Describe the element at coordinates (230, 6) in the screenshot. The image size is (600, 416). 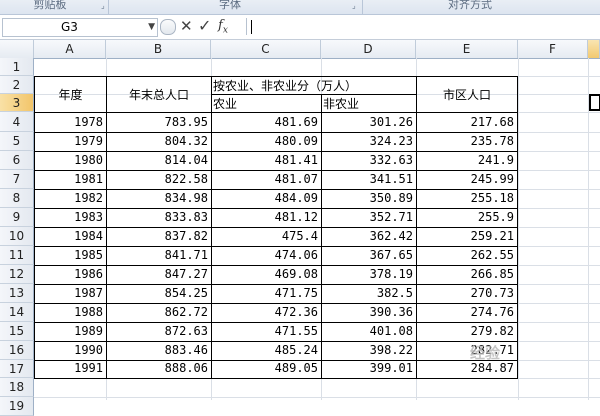
I see `ribbon-group-font: 字体` at that location.